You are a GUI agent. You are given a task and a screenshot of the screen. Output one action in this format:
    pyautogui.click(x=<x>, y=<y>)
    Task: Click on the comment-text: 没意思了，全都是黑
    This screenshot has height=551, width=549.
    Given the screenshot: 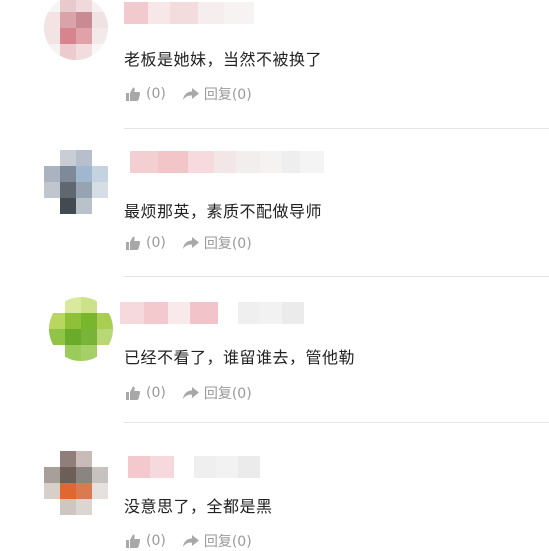 What is the action you would take?
    pyautogui.click(x=198, y=506)
    